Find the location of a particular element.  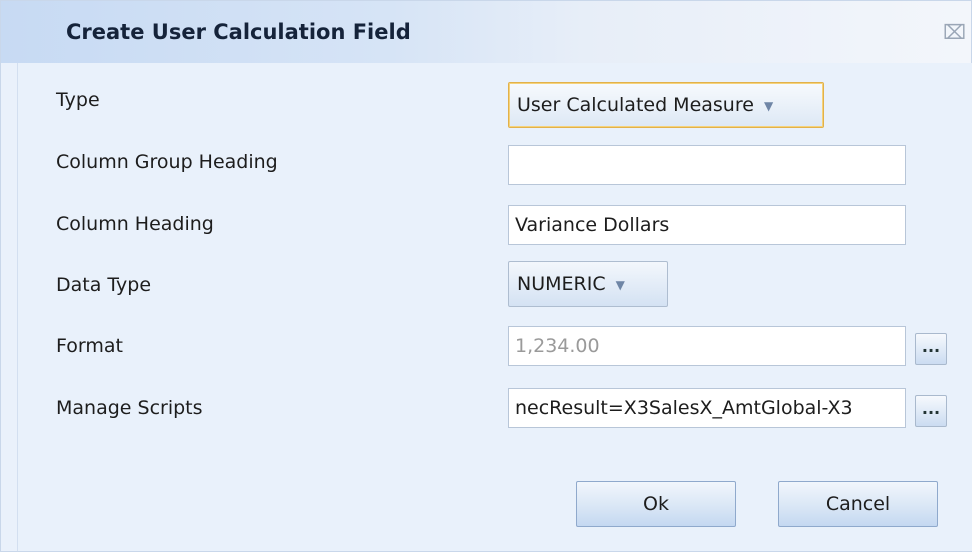

close-icon: ⌧ is located at coordinates (954, 32).